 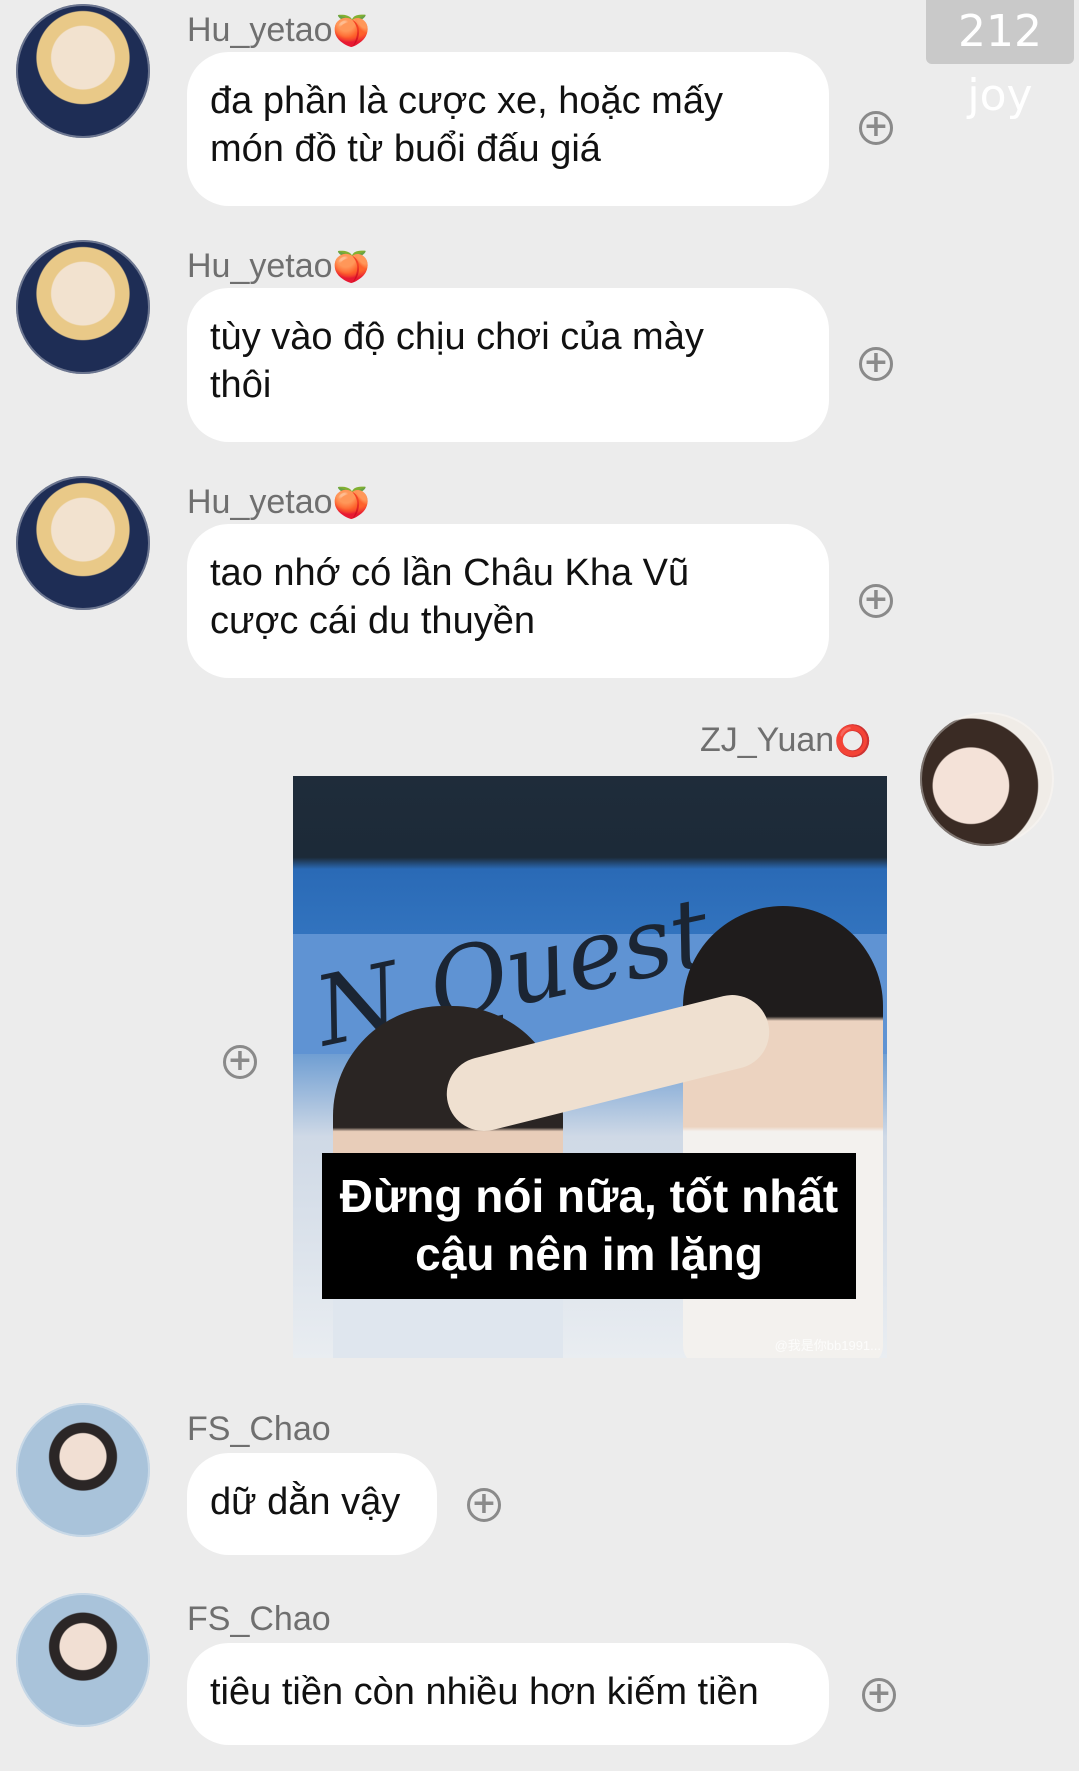 What do you see at coordinates (786, 740) in the screenshot?
I see `sender-name: ZJ_Yuan⭕` at bounding box center [786, 740].